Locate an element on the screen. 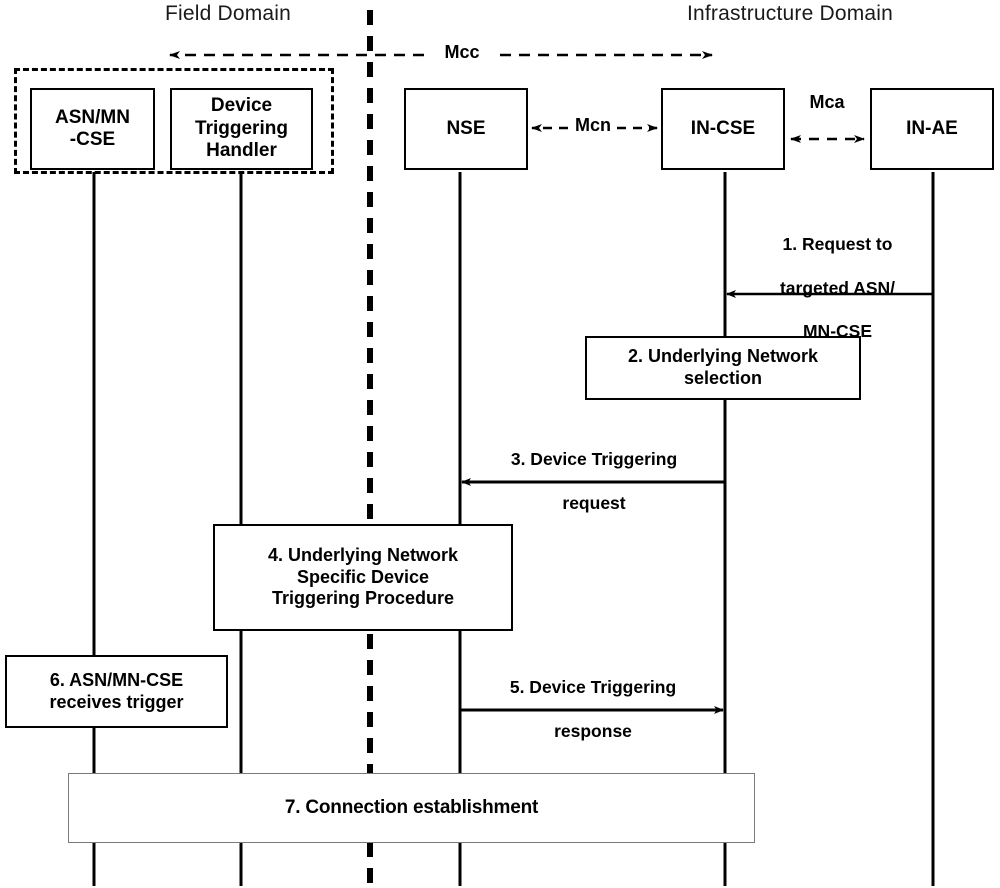  actor-asn-mn-cse-line1: ASN/MN is located at coordinates (92, 117).